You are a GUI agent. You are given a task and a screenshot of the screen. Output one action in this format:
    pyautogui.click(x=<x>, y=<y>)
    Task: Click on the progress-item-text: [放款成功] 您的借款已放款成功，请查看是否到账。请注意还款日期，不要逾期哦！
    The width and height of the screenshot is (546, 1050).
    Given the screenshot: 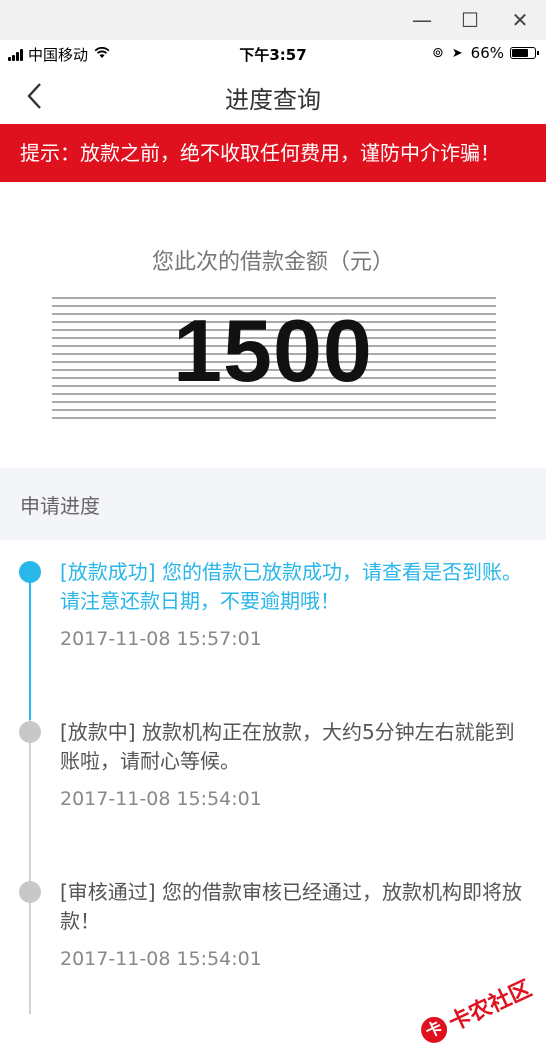 What is the action you would take?
    pyautogui.click(x=291, y=586)
    